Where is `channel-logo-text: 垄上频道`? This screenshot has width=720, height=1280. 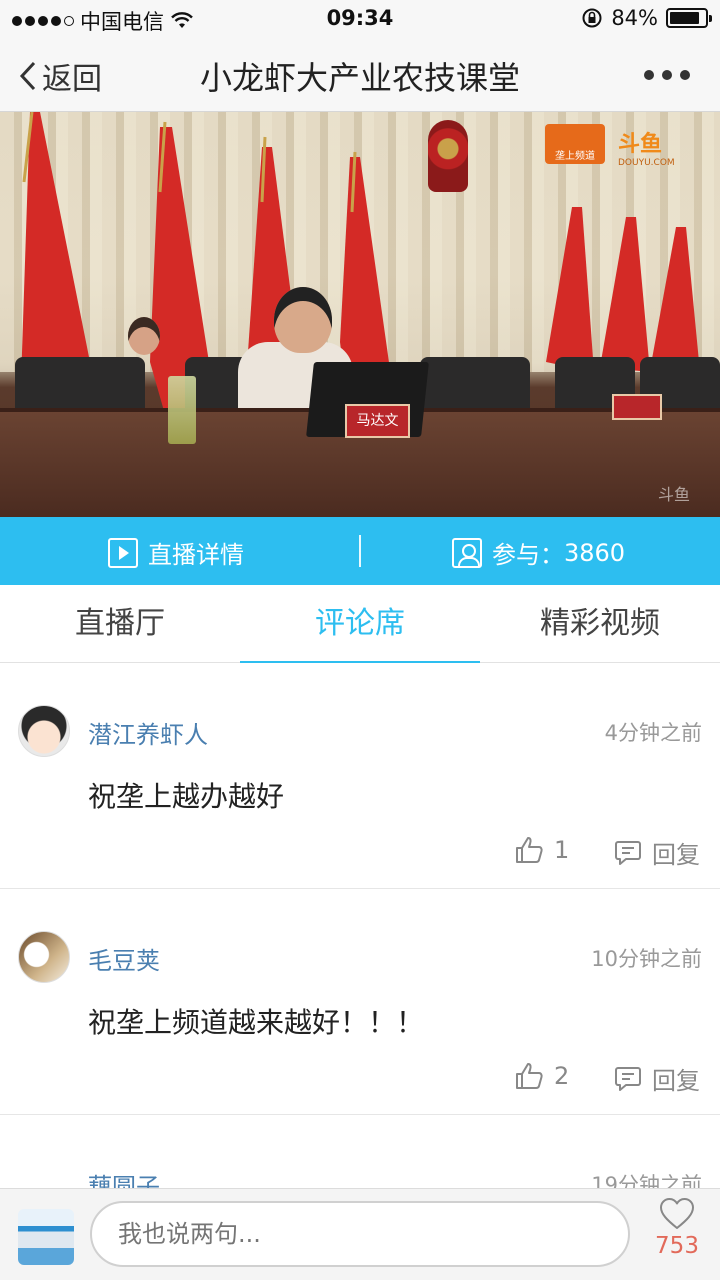 channel-logo-text: 垄上频道 is located at coordinates (575, 156).